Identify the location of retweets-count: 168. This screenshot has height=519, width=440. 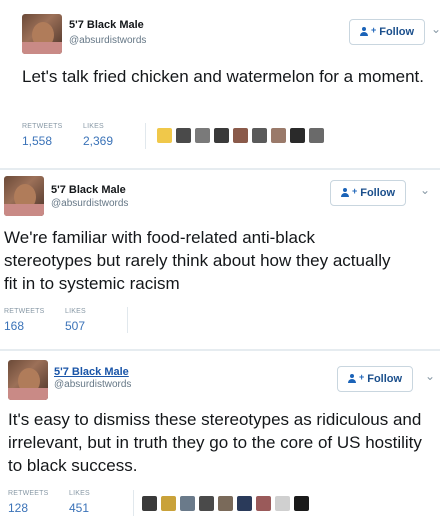
(14, 326).